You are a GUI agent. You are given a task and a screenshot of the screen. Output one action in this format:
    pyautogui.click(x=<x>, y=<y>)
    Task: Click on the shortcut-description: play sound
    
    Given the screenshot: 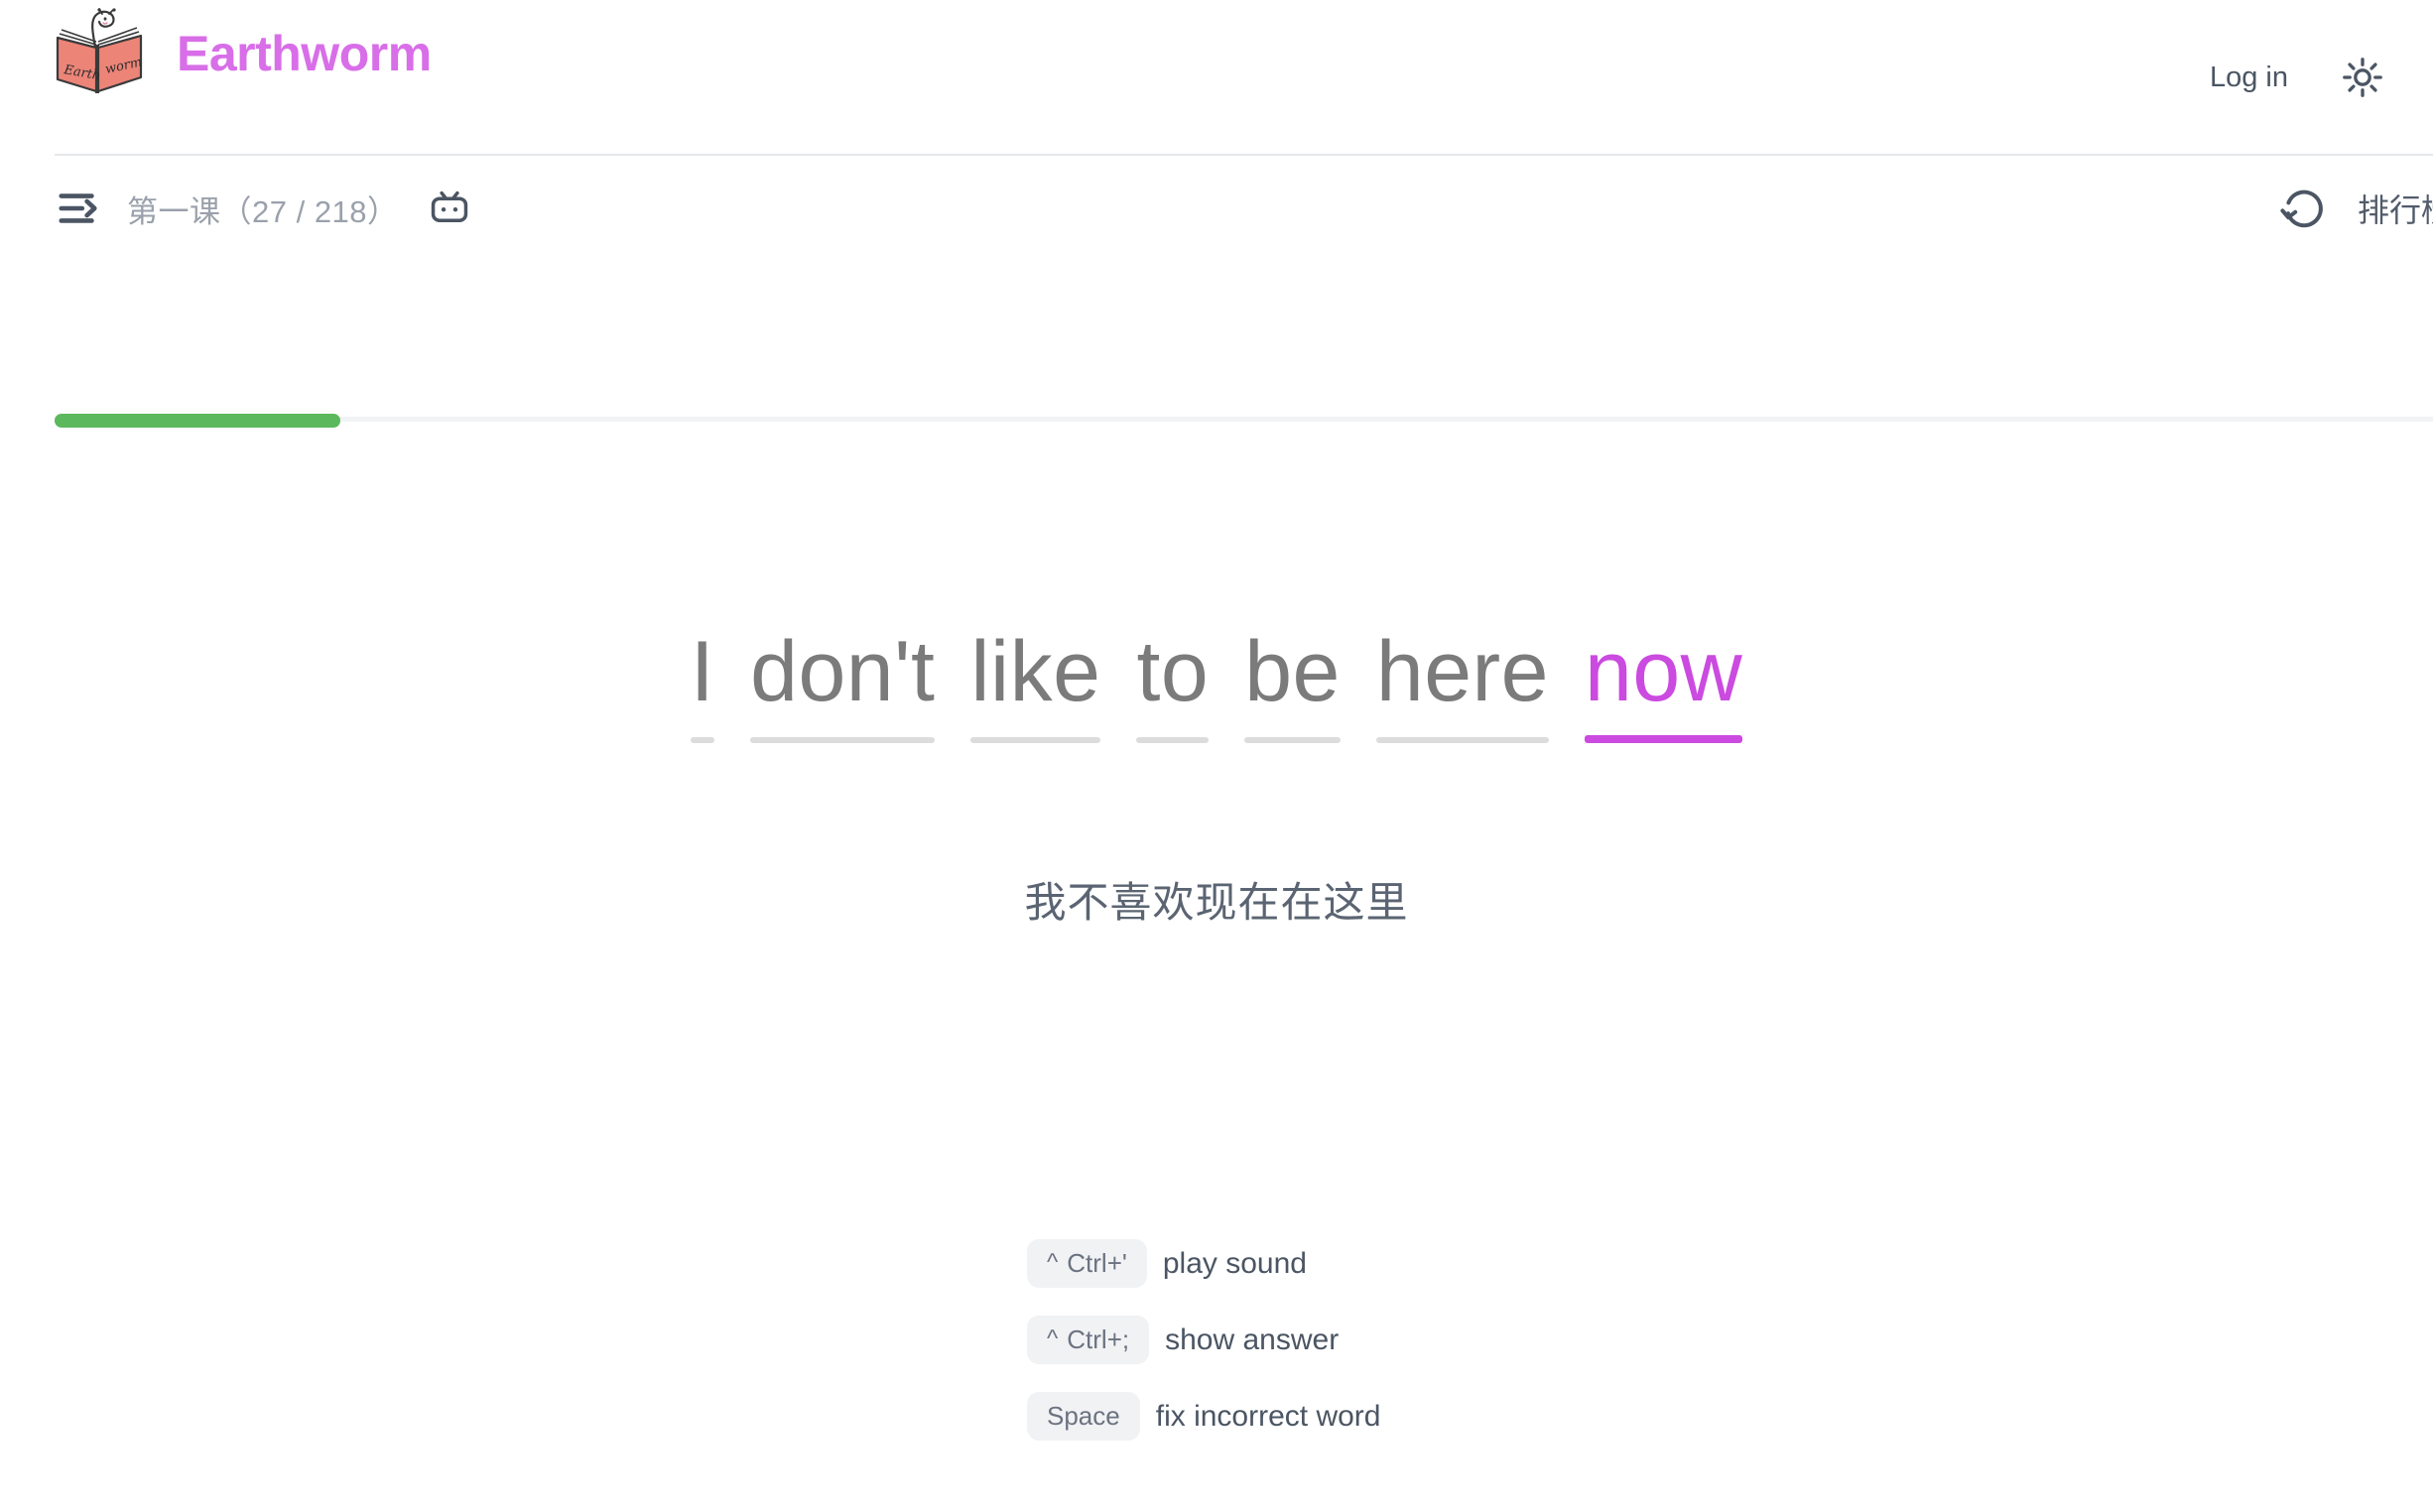 What is the action you would take?
    pyautogui.click(x=1234, y=1263)
    